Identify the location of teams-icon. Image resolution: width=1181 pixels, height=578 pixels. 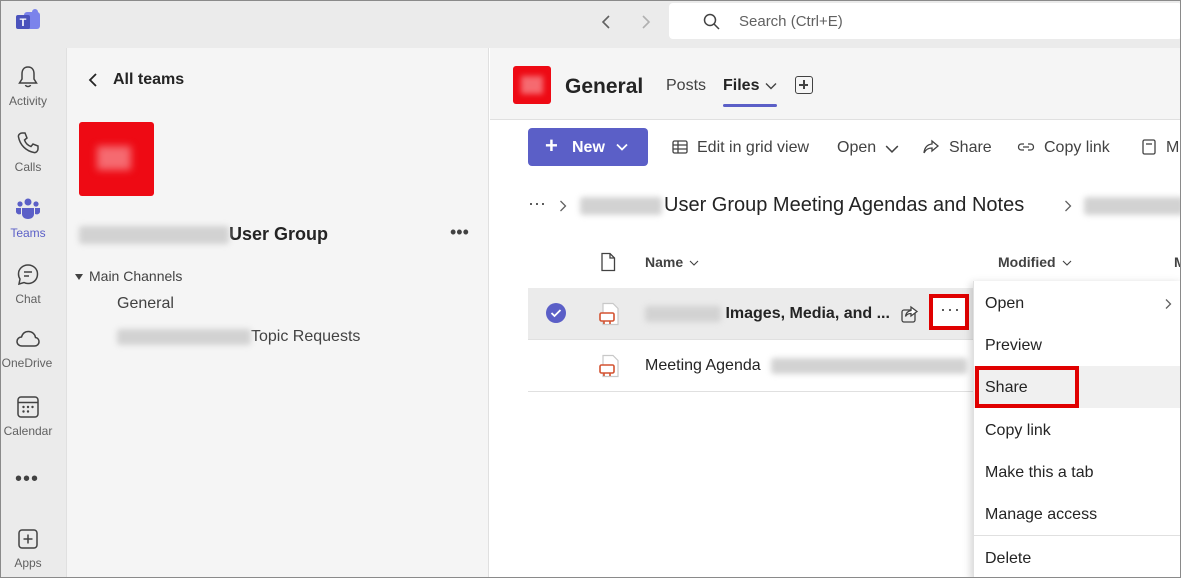
(28, 208).